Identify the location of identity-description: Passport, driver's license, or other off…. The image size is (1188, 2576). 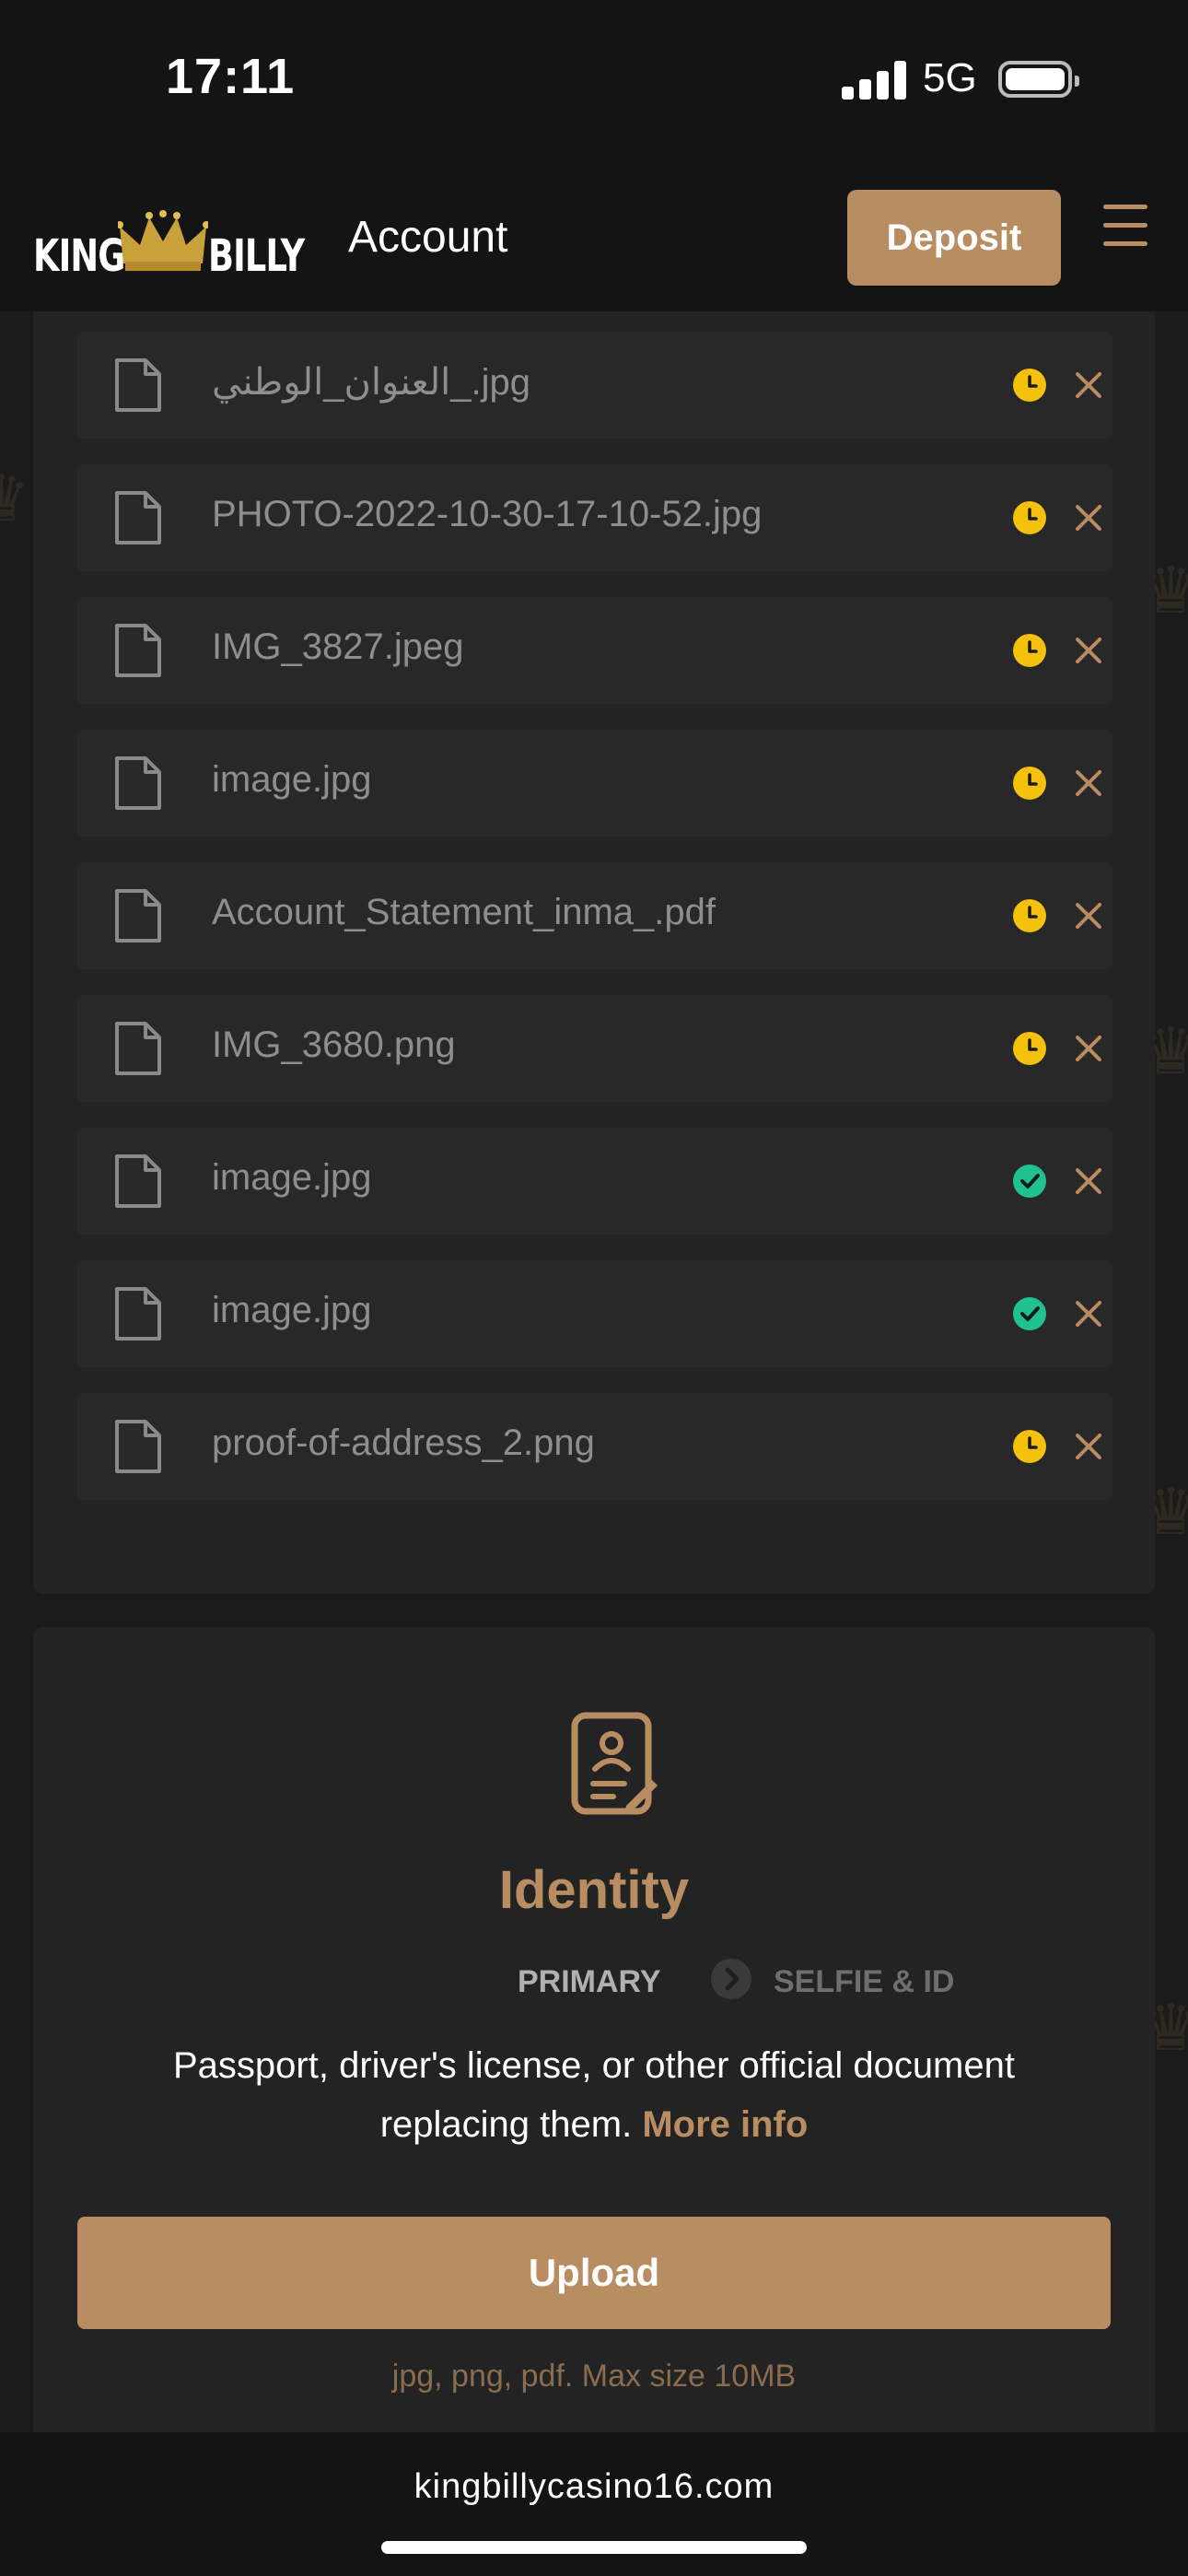
(594, 2095).